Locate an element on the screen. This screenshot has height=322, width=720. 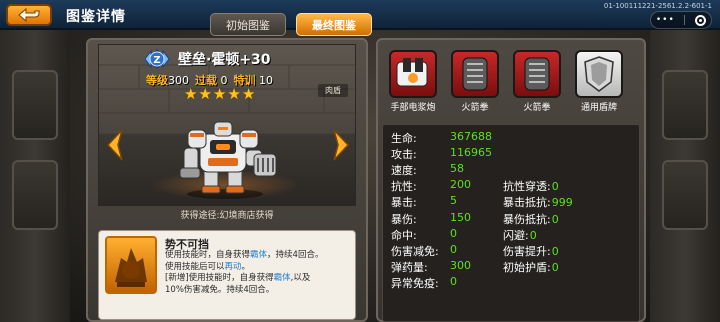
next-hero-arrow is located at coordinates (341, 145).